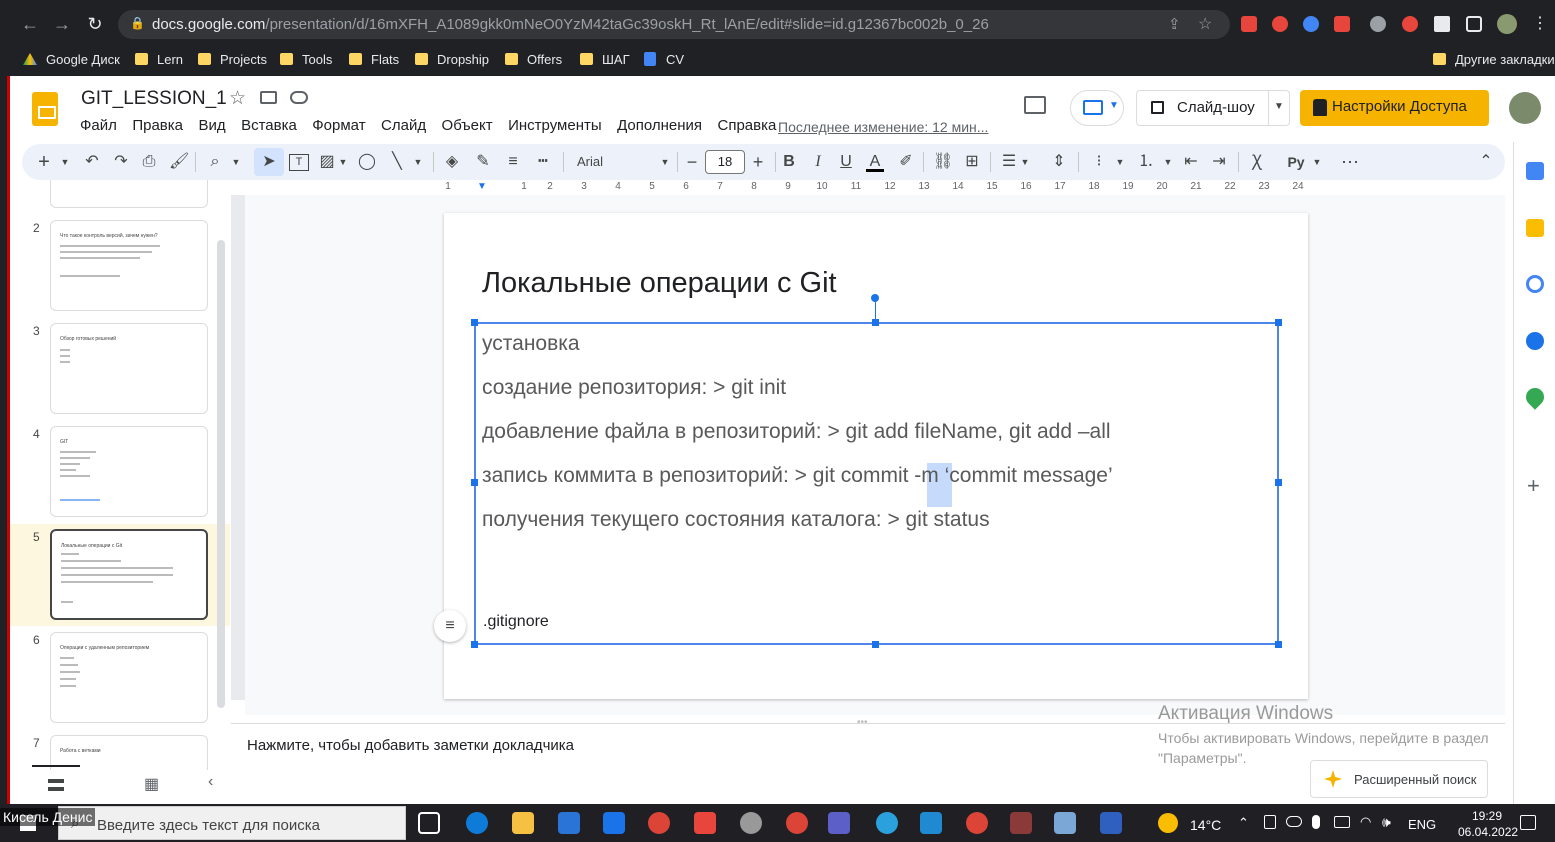 This screenshot has width=1555, height=842. What do you see at coordinates (943, 162) in the screenshot?
I see `insert-link-icon: ⛓` at bounding box center [943, 162].